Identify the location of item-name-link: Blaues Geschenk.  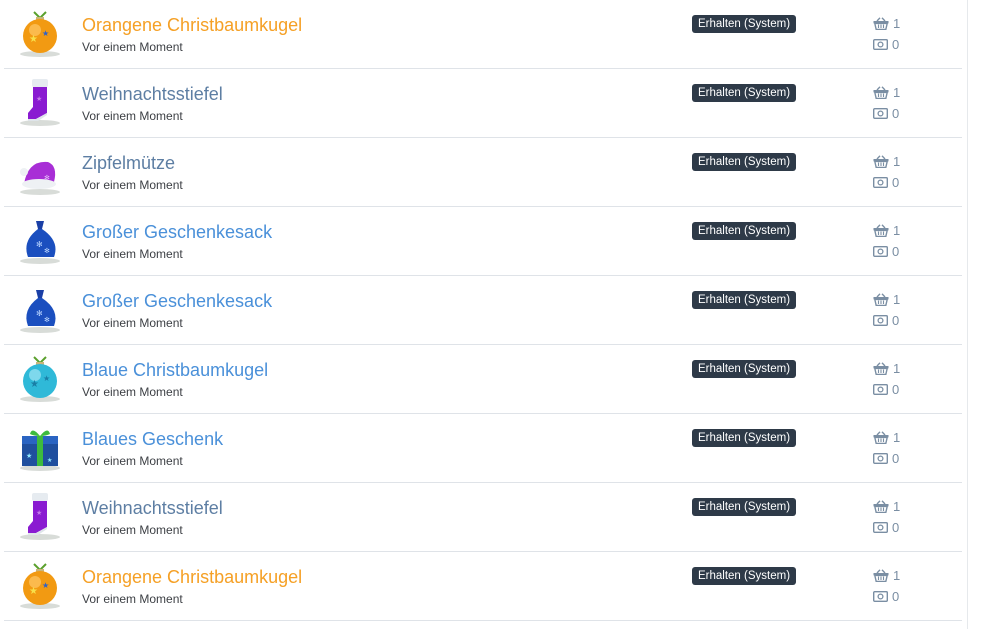
(152, 439).